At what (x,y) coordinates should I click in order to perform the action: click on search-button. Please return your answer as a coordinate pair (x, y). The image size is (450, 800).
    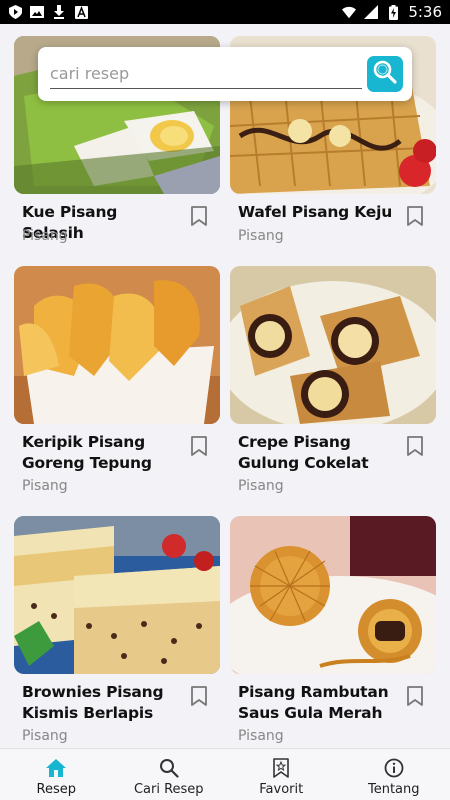
    Looking at the image, I should click on (385, 74).